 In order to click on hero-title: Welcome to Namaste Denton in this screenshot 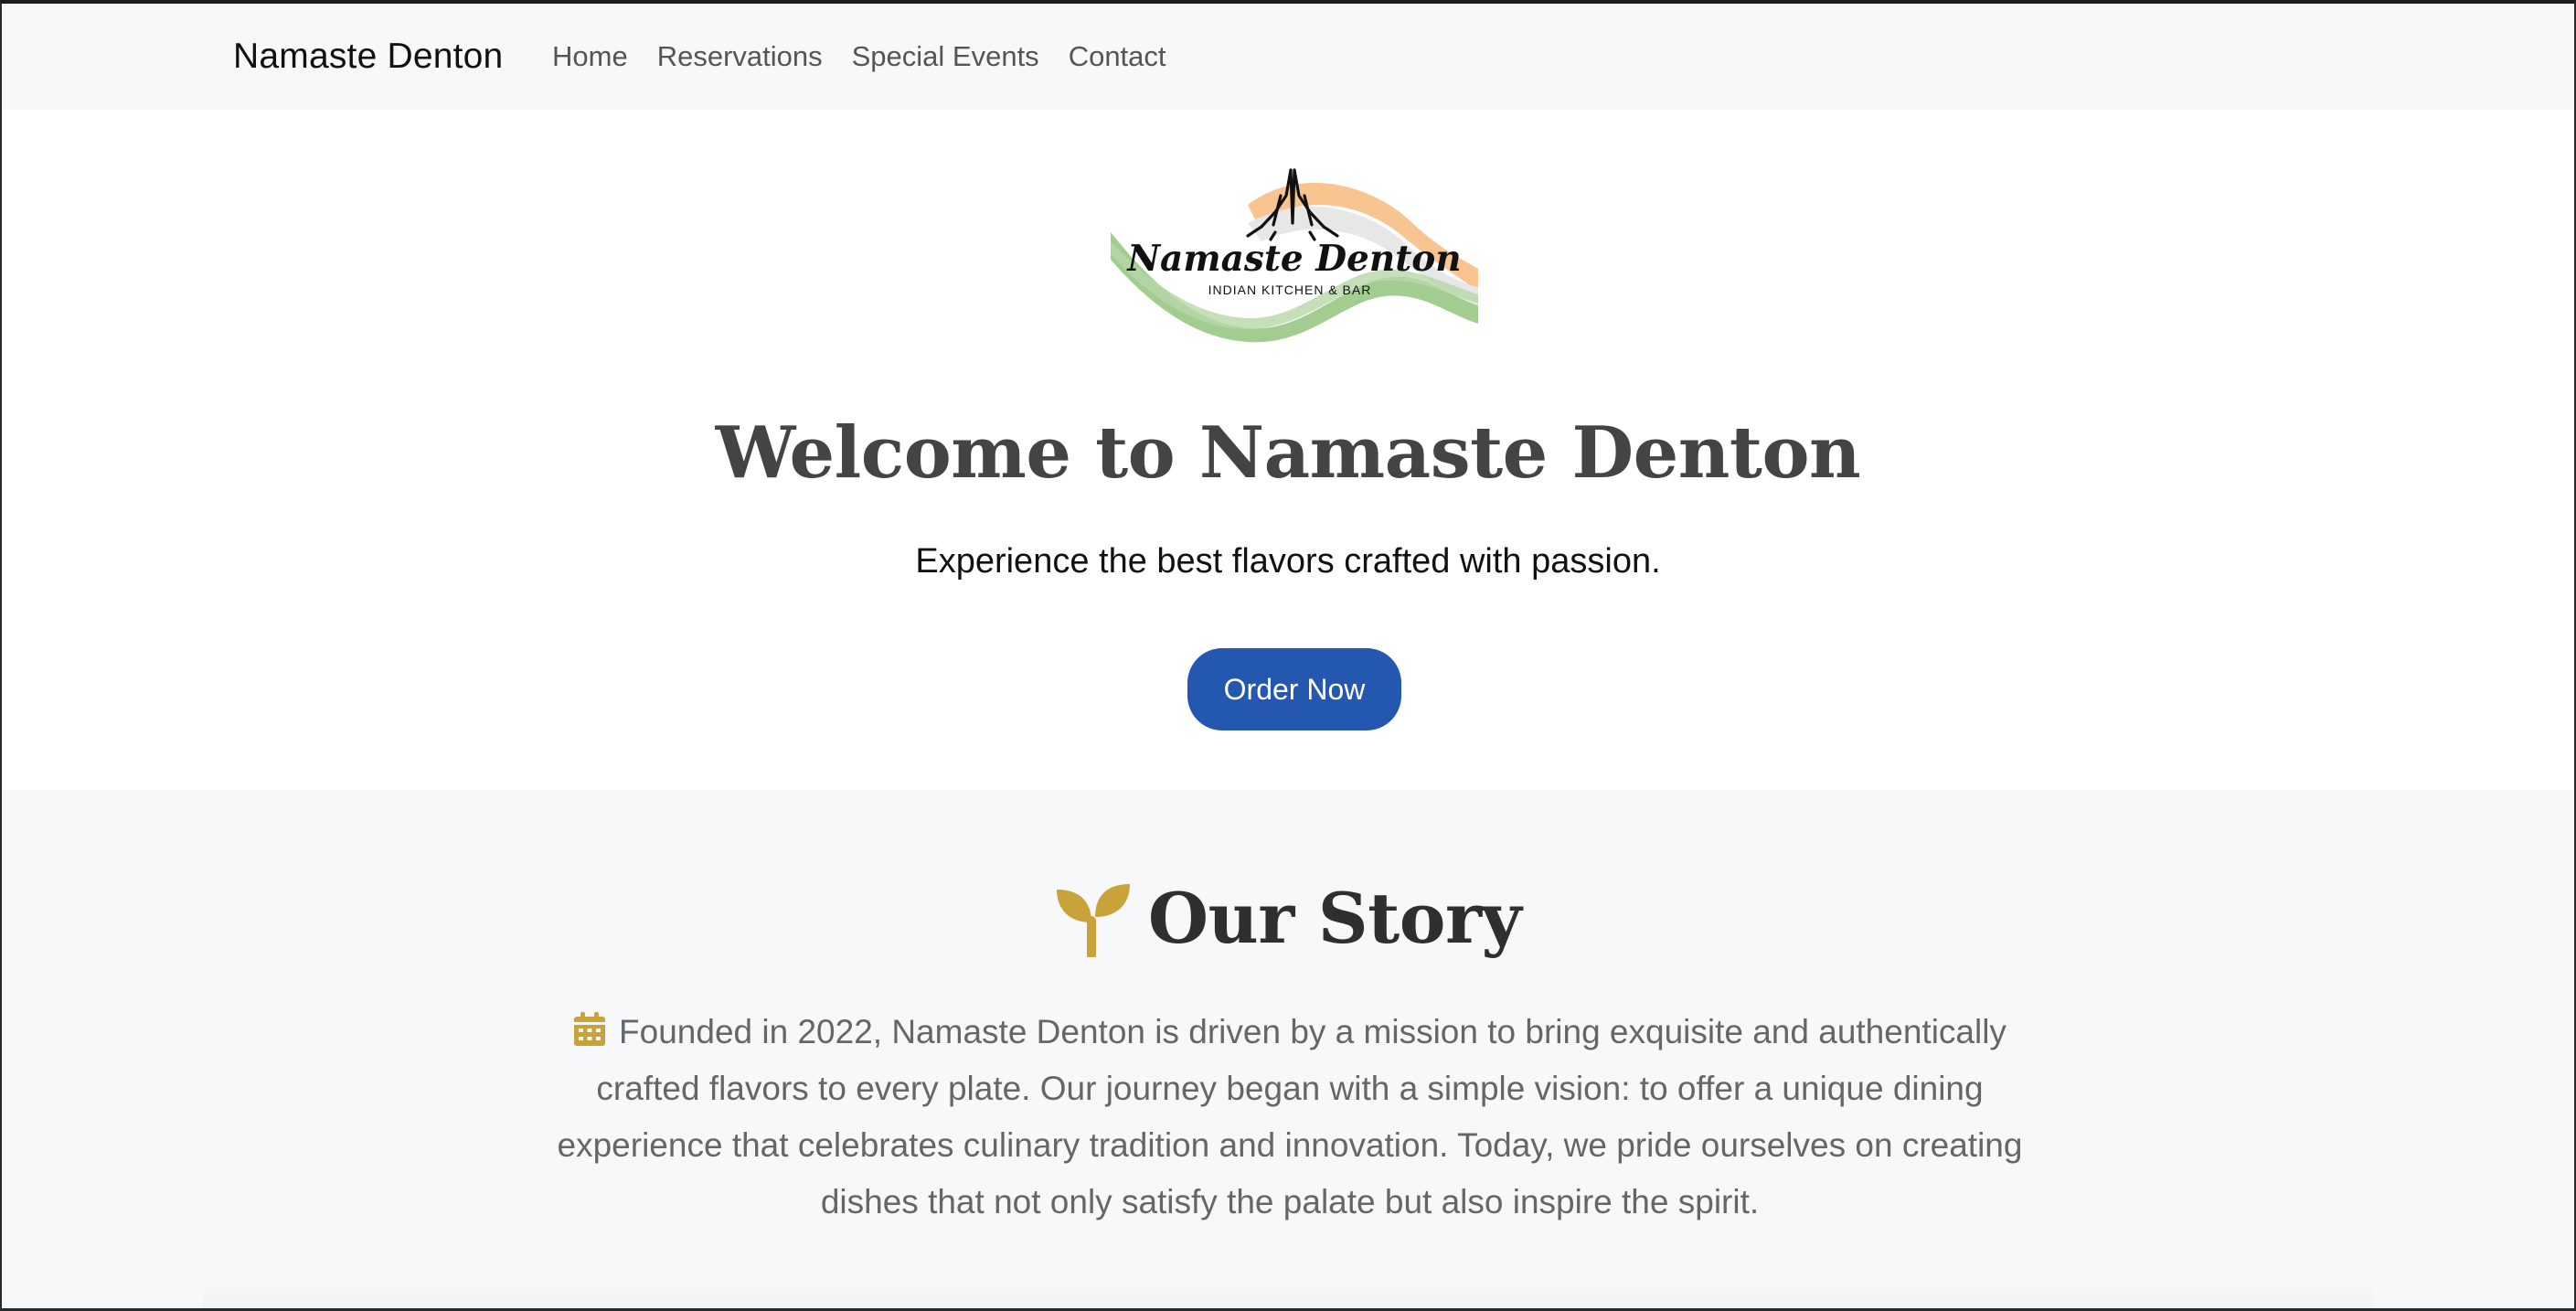, I will do `click(1288, 453)`.